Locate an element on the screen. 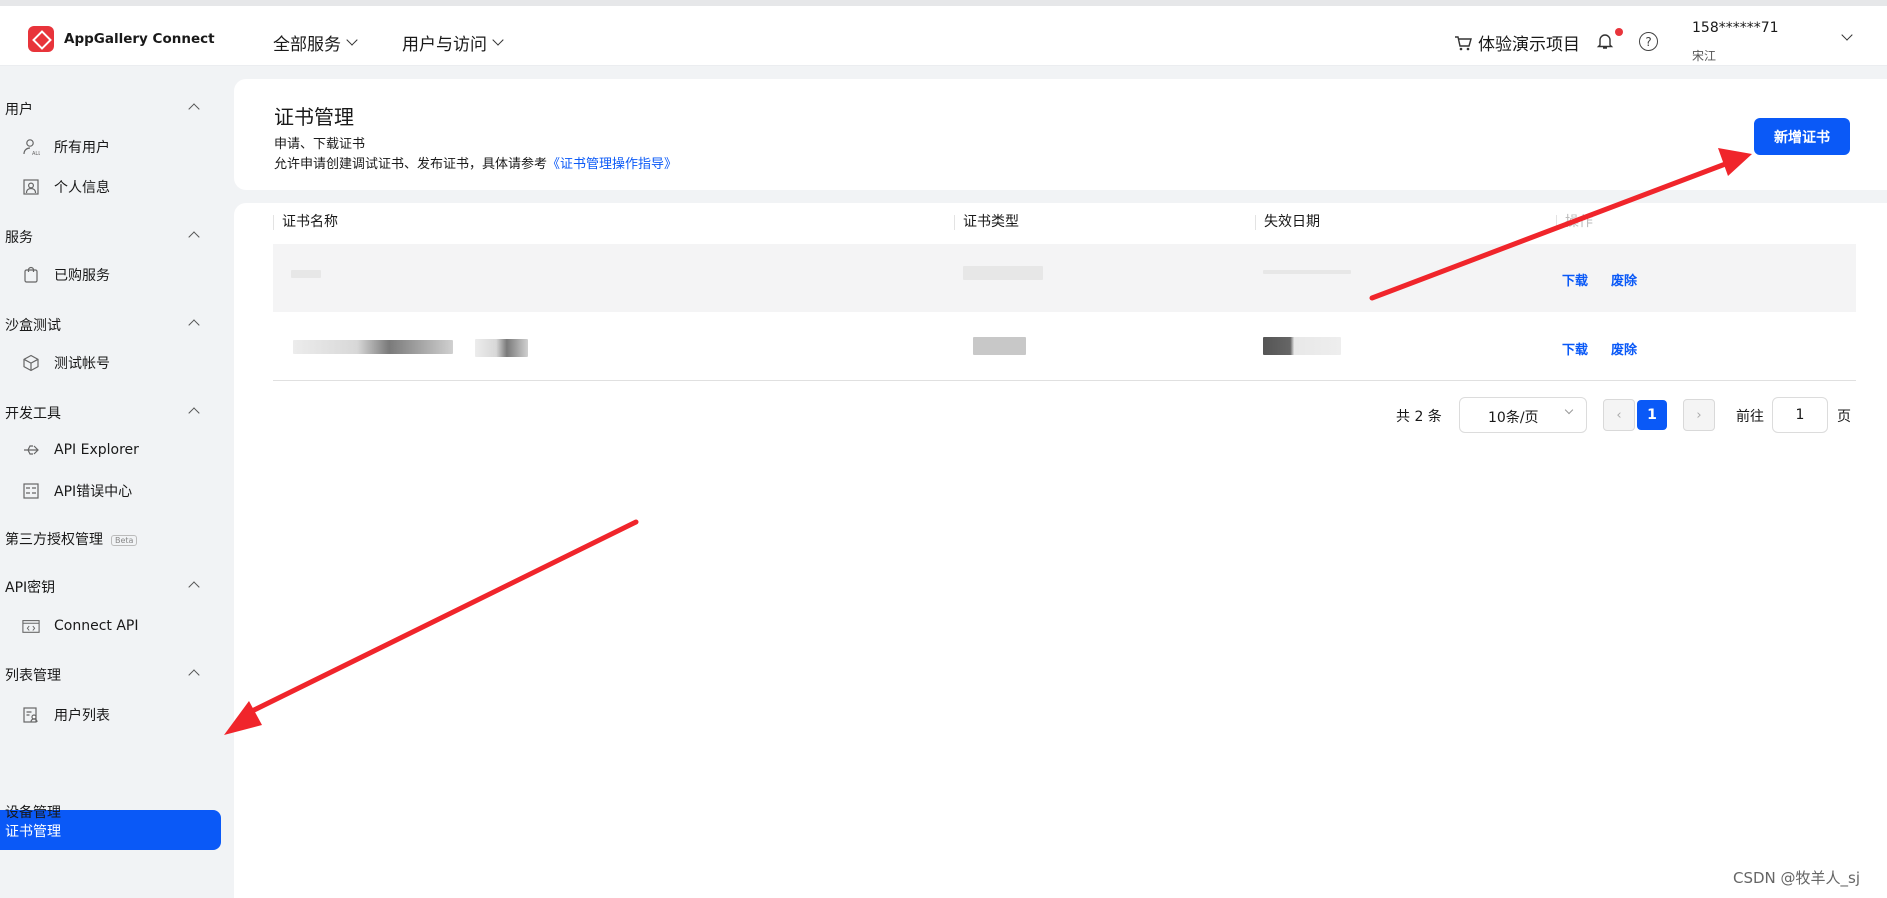 This screenshot has height=898, width=1887. demo-cart-icon is located at coordinates (1463, 42).